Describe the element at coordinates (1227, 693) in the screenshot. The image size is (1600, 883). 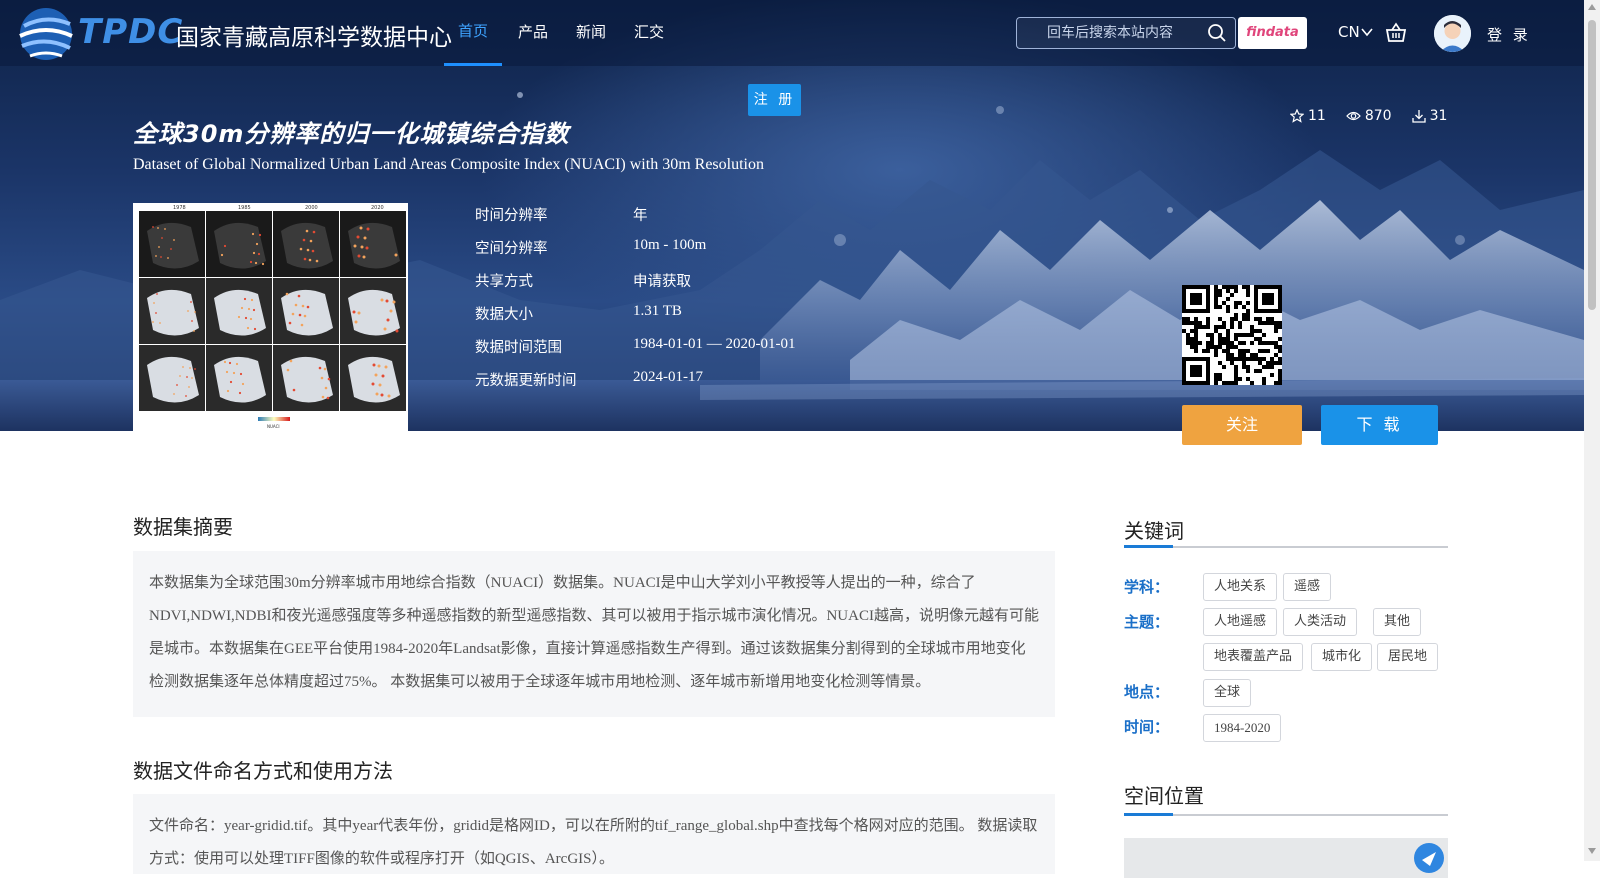
I see `keyword-tag: 全球` at that location.